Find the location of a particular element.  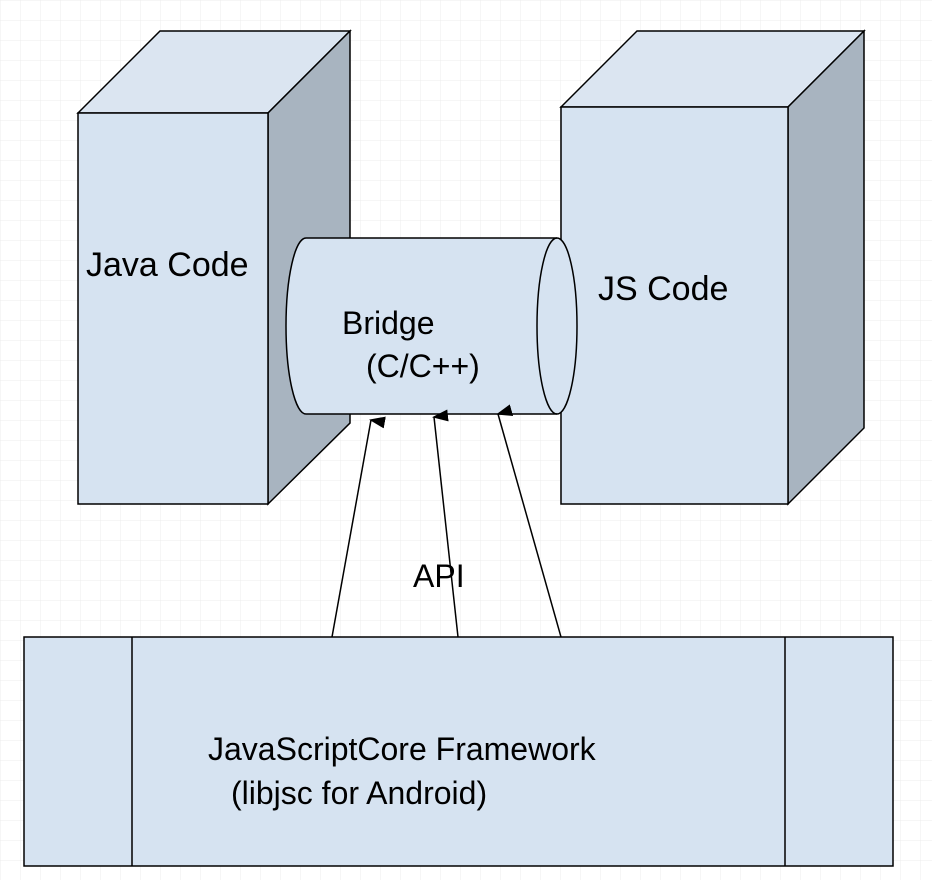

js-code-label: JS Code is located at coordinates (663, 289).